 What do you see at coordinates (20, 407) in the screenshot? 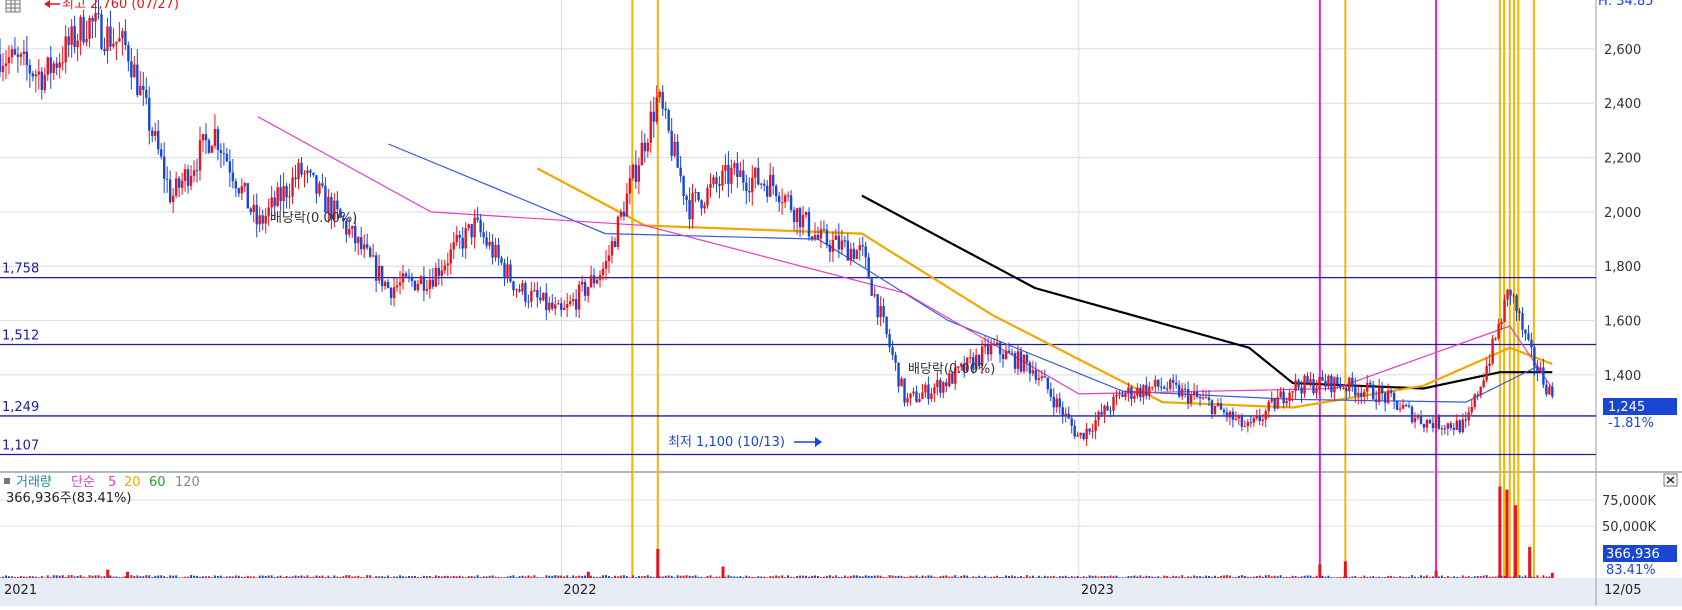
I see `support-level-label: 1,249` at bounding box center [20, 407].